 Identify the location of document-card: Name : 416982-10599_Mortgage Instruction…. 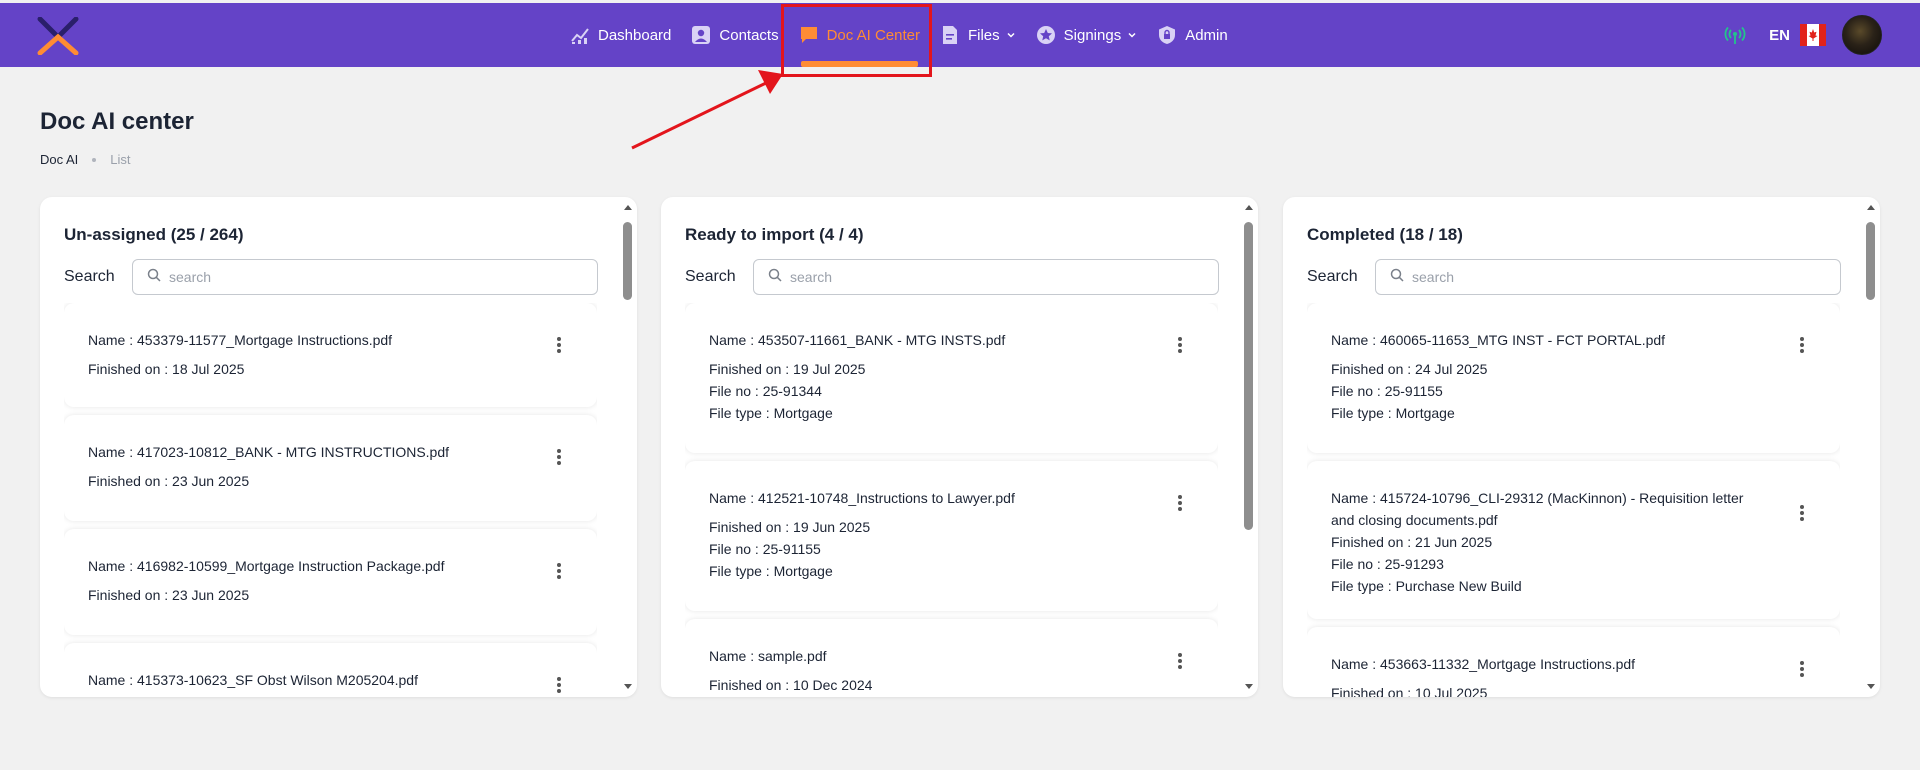
(330, 582).